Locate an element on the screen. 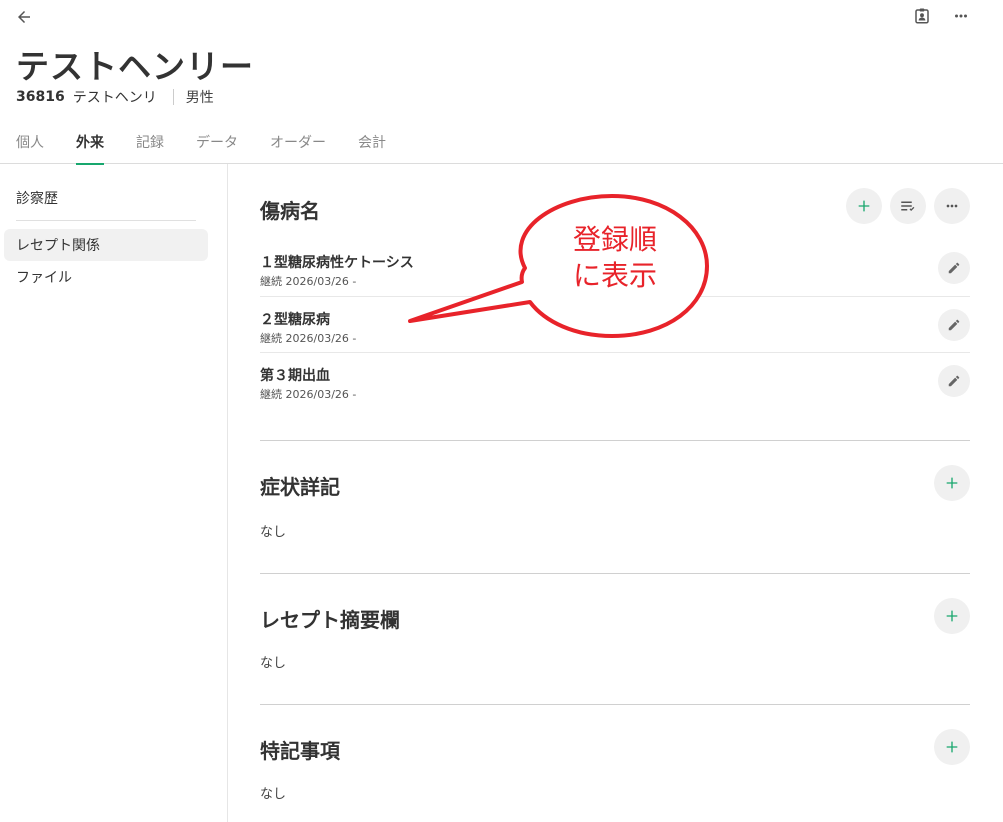  top-bar is located at coordinates (501, 17).